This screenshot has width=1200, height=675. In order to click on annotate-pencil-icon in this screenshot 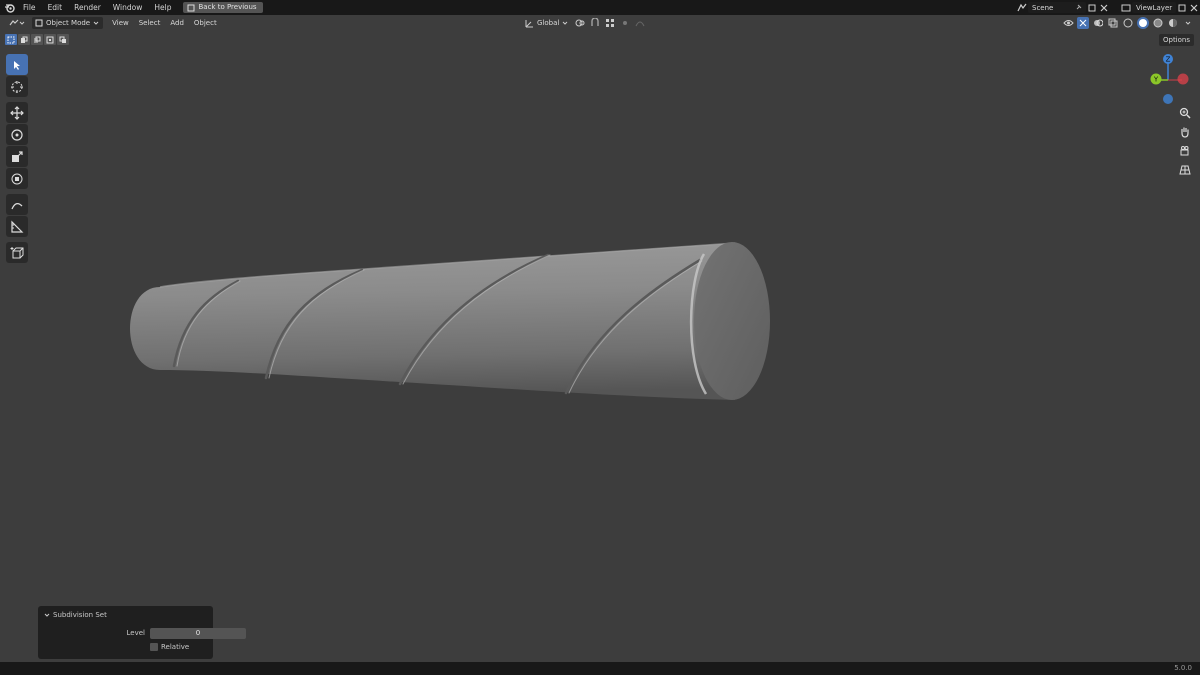, I will do `click(17, 205)`.